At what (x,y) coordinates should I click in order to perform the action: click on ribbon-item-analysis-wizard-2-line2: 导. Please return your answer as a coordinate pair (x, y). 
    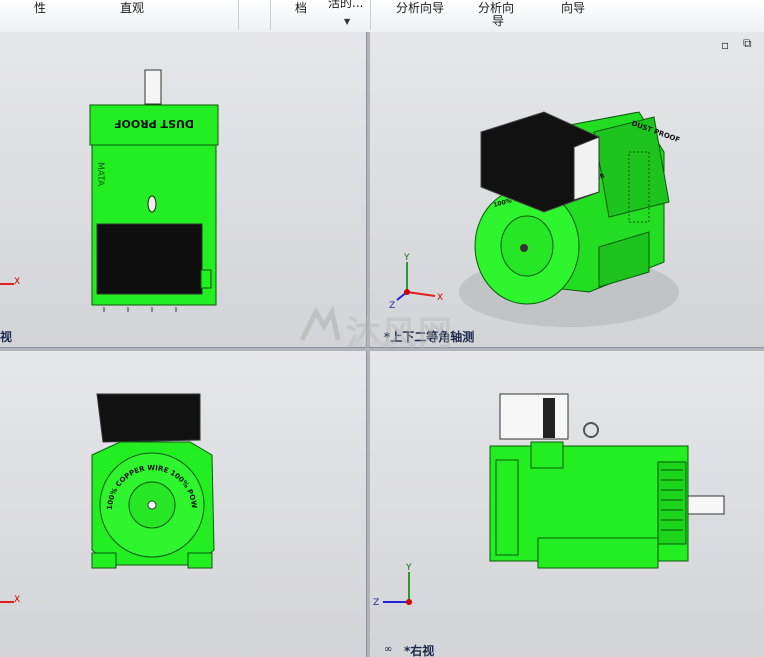
    Looking at the image, I should click on (498, 21).